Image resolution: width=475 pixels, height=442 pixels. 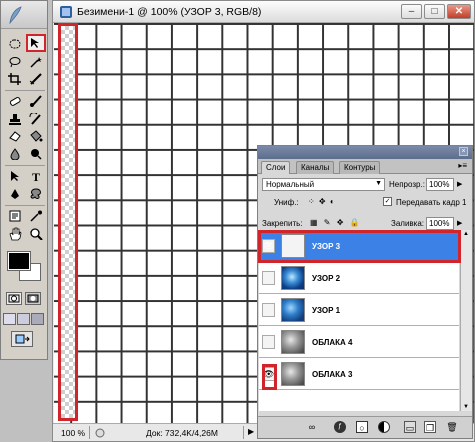 I want to click on lock-label: Закрепить:, so click(x=282, y=223).